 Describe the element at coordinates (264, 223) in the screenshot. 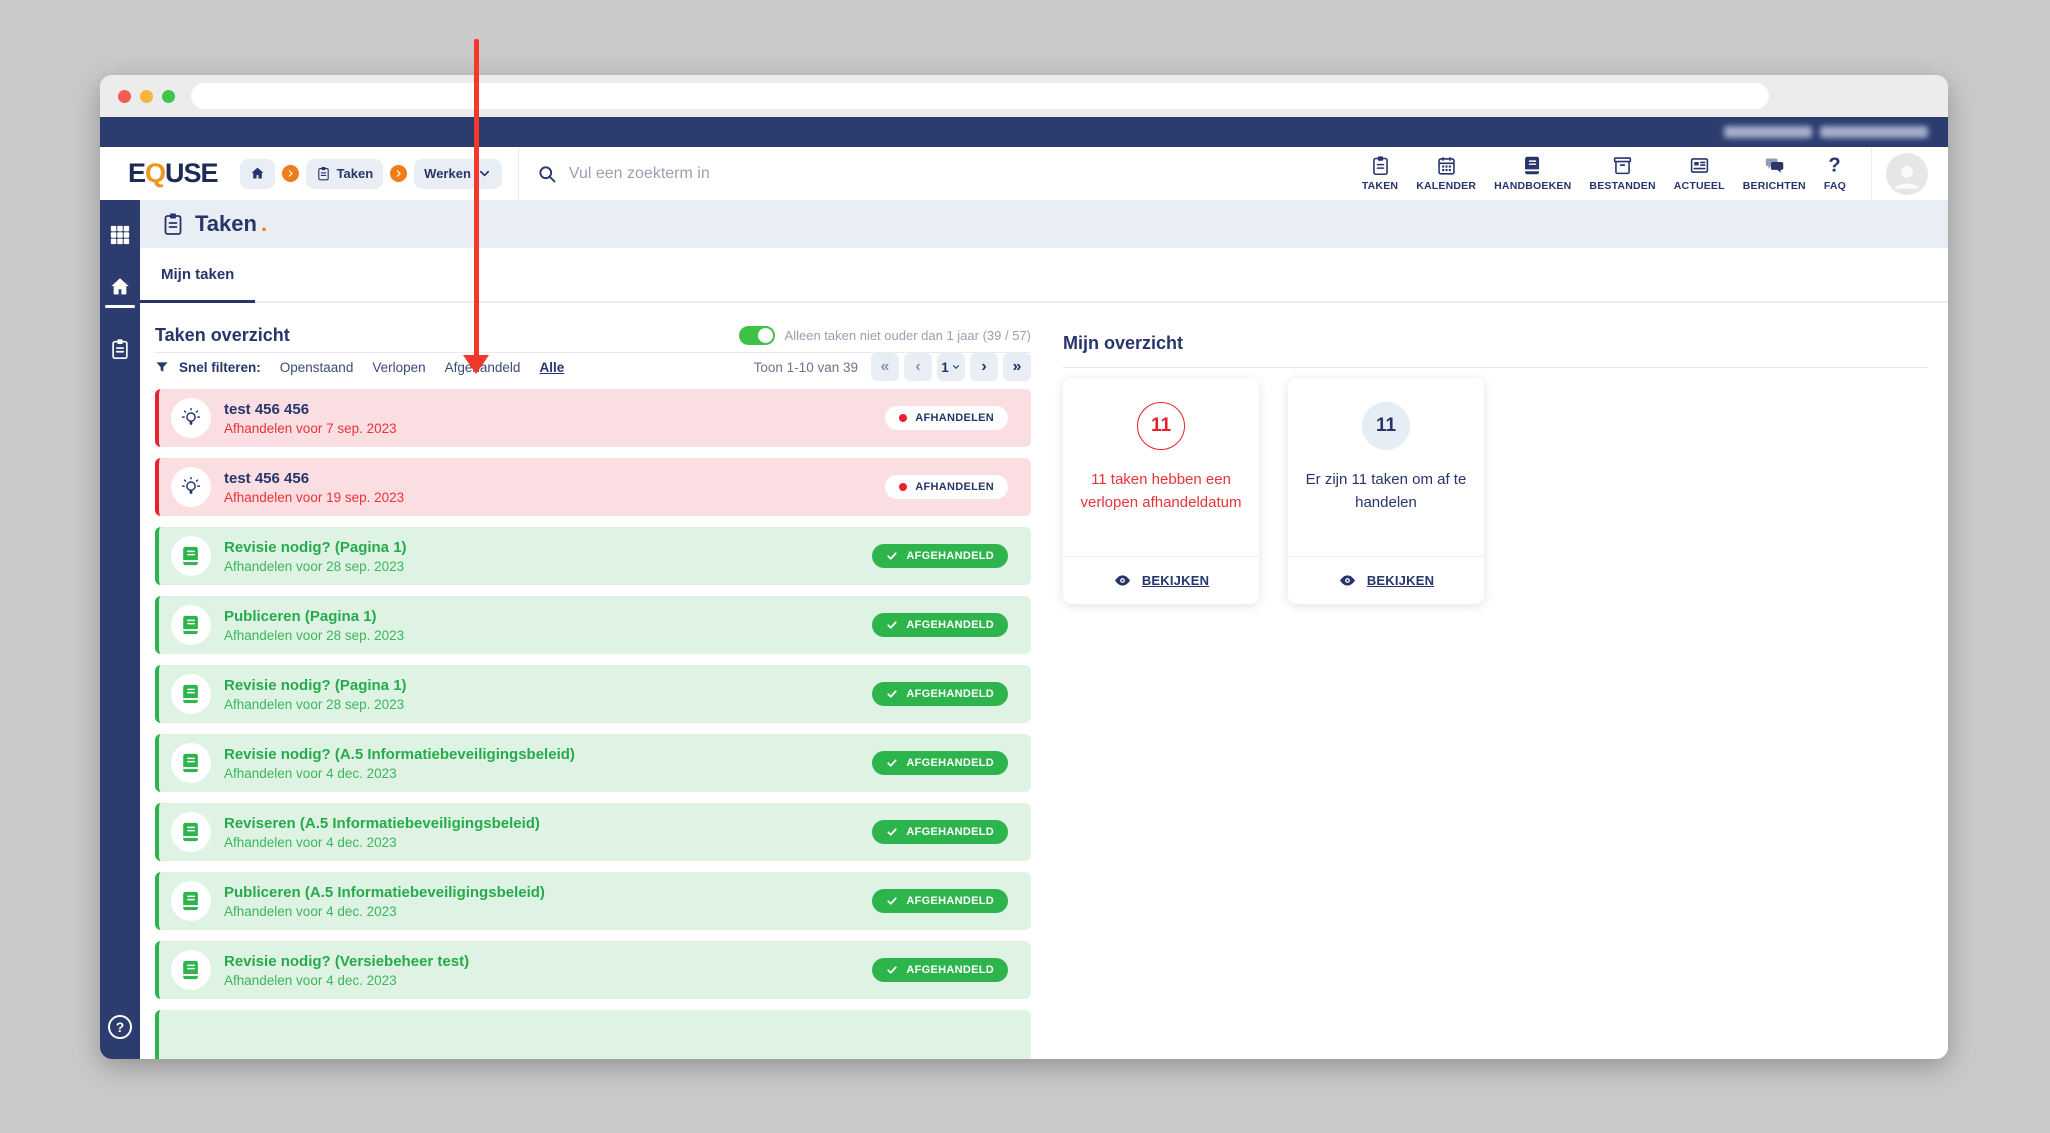

I see `page-title-suffix: .` at that location.